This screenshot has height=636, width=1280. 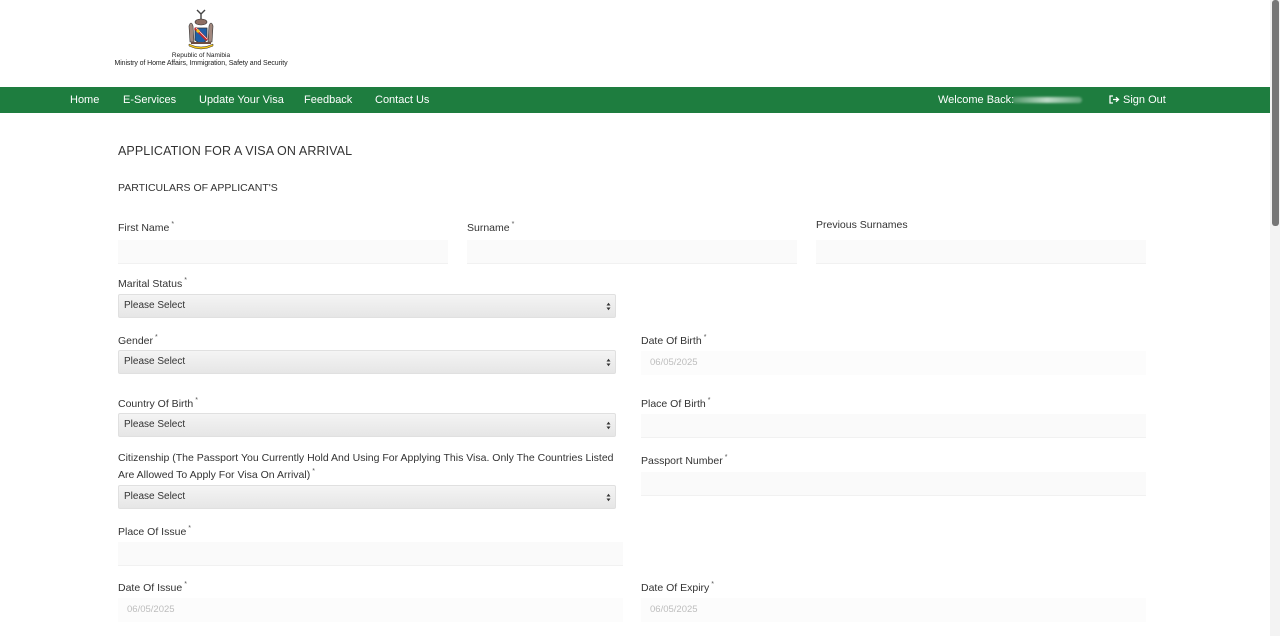 What do you see at coordinates (893, 484) in the screenshot?
I see `passport-number-input` at bounding box center [893, 484].